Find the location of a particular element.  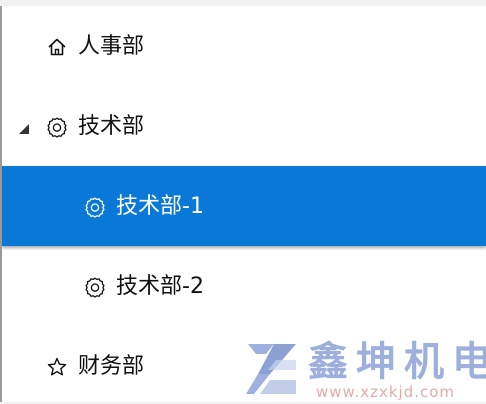

tree-item-label: 技术部-2 is located at coordinates (160, 286).